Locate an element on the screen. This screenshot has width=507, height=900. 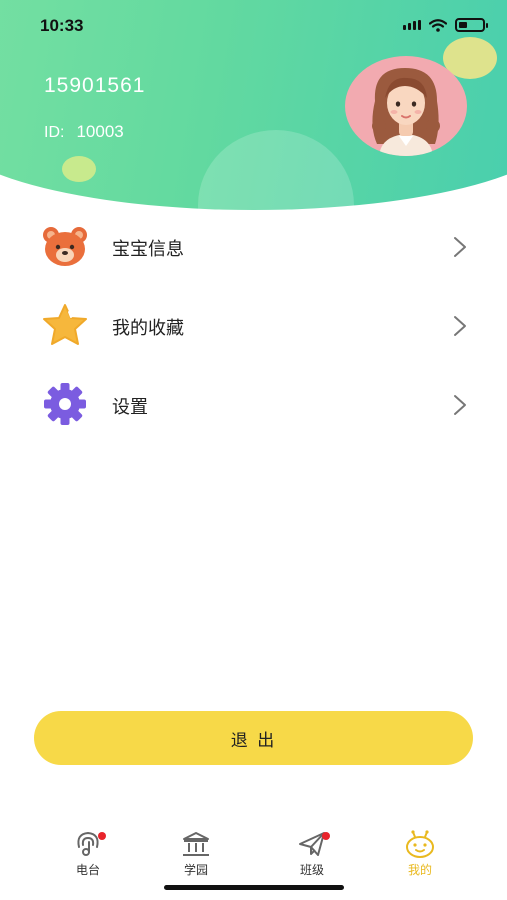
tab-label: 学园 is located at coordinates (195, 870).